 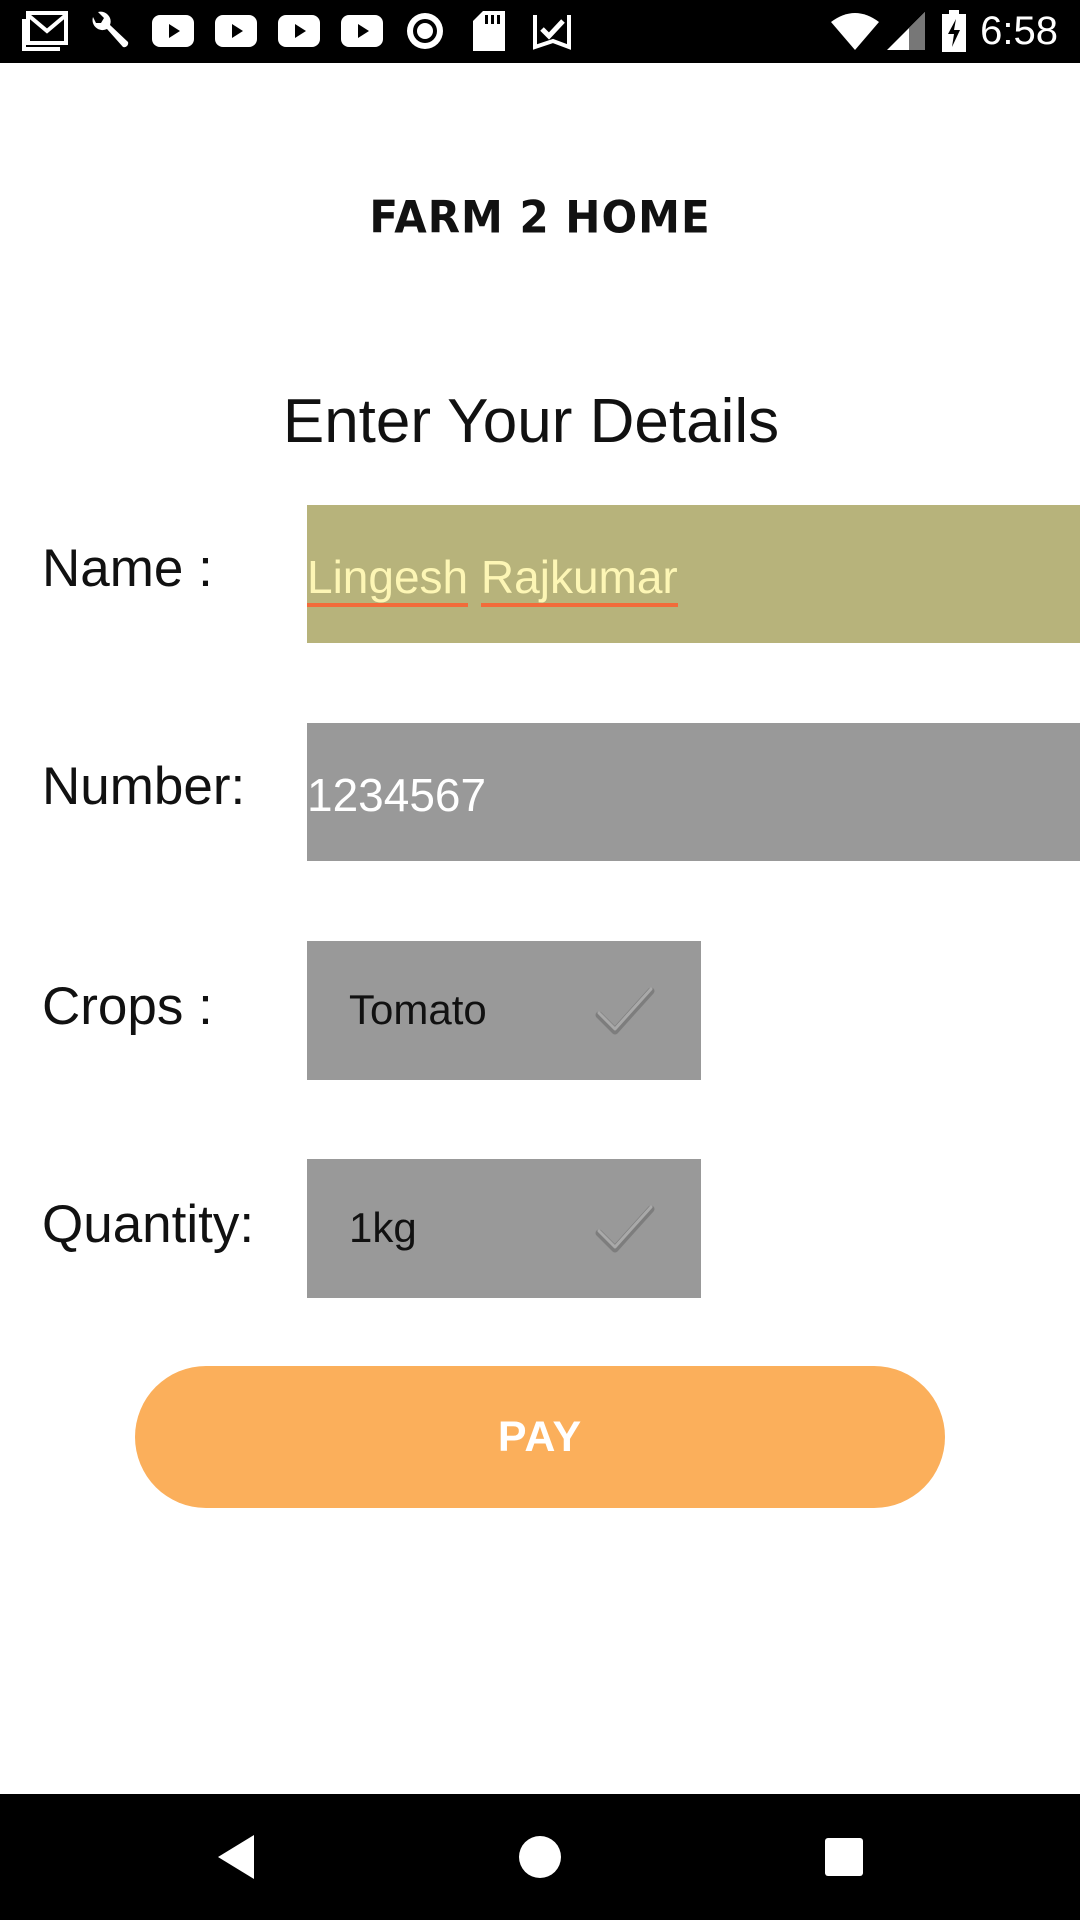 I want to click on name-last-word: Rajkumar, so click(x=579, y=579).